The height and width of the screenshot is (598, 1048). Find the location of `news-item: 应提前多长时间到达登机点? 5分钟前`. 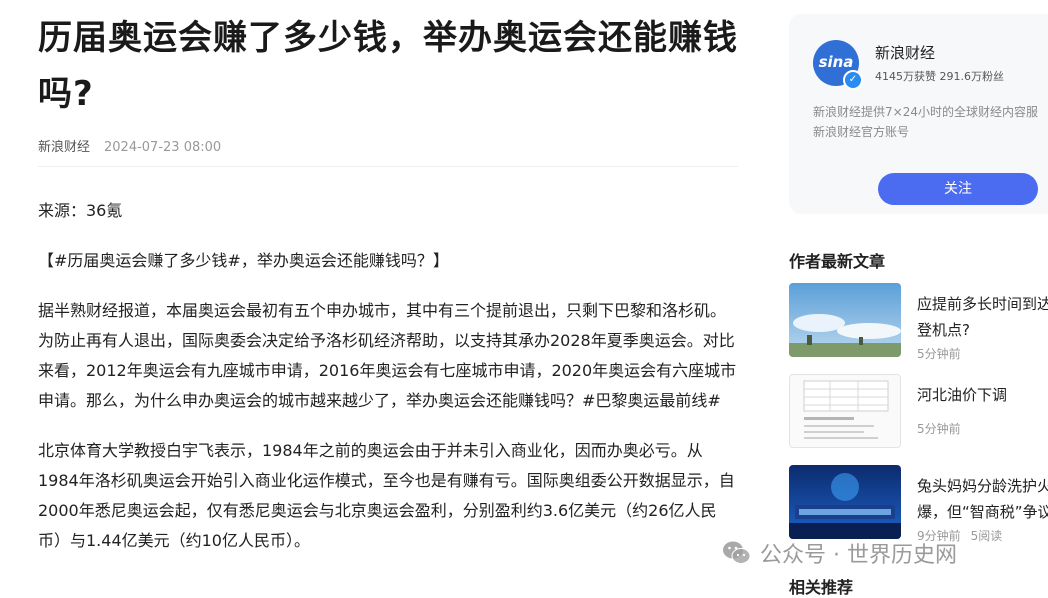

news-item: 应提前多长时间到达登机点? 5分钟前 is located at coordinates (918, 322).